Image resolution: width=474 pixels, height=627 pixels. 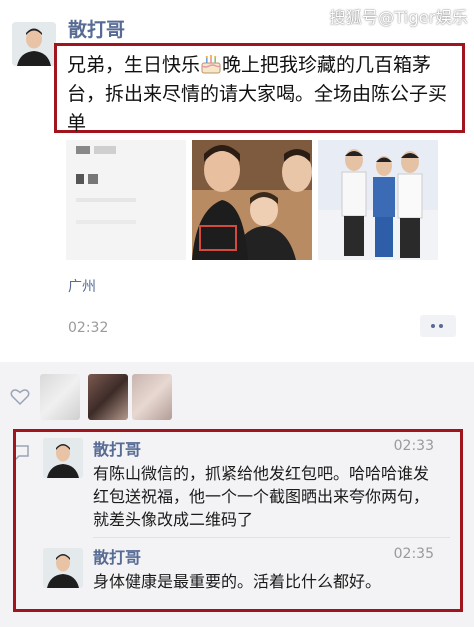 What do you see at coordinates (259, 94) in the screenshot?
I see `post-text: 兄弟，生日快乐 晚上把我珍藏的几百箱茅台，拆出来尽情的请大家喝。全场由陈公子买单` at bounding box center [259, 94].